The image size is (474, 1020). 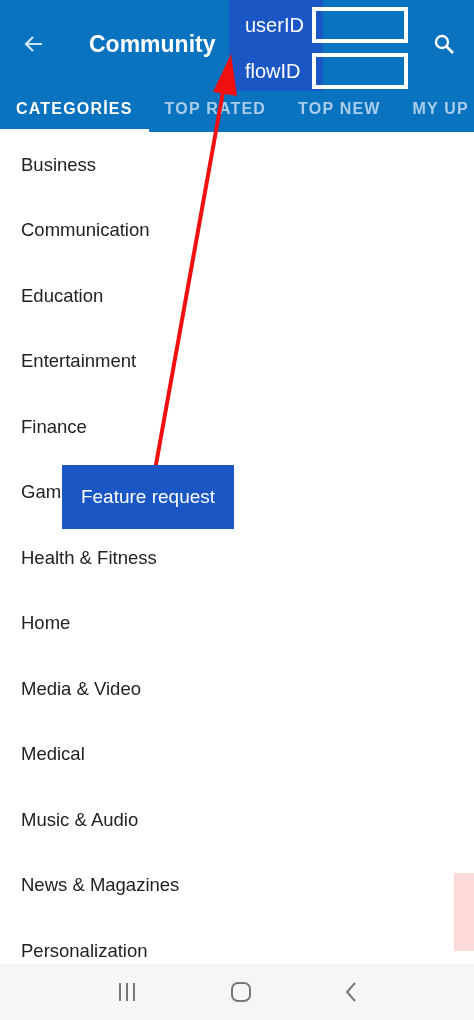 What do you see at coordinates (274, 25) in the screenshot?
I see `annotation-label: userID` at bounding box center [274, 25].